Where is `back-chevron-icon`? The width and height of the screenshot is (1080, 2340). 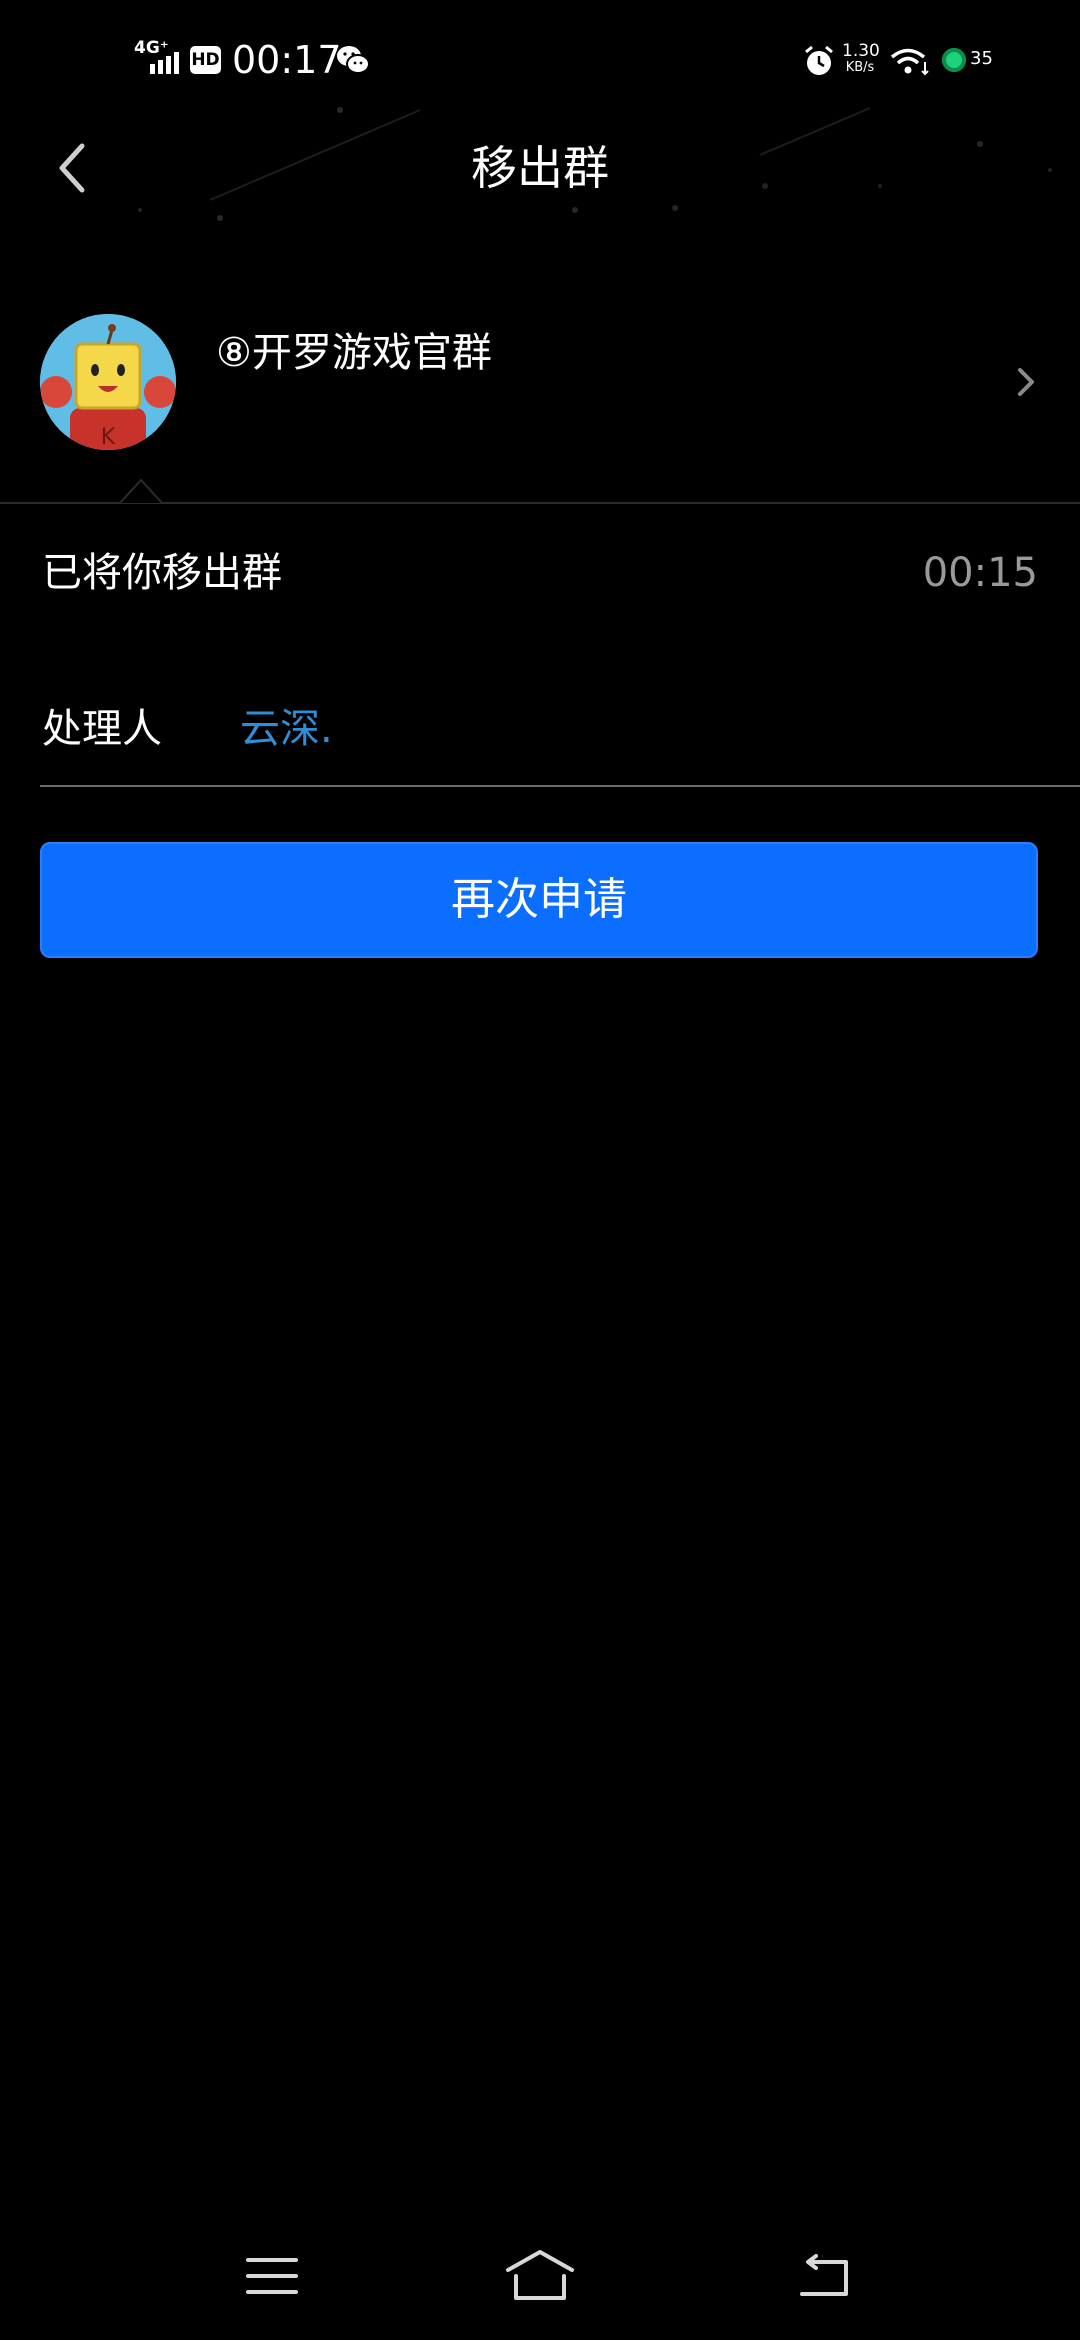 back-chevron-icon is located at coordinates (74, 168).